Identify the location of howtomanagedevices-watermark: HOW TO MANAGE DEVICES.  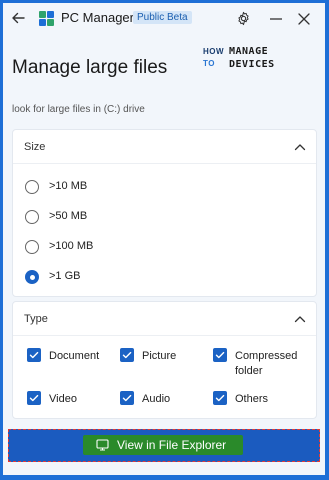
(246, 60).